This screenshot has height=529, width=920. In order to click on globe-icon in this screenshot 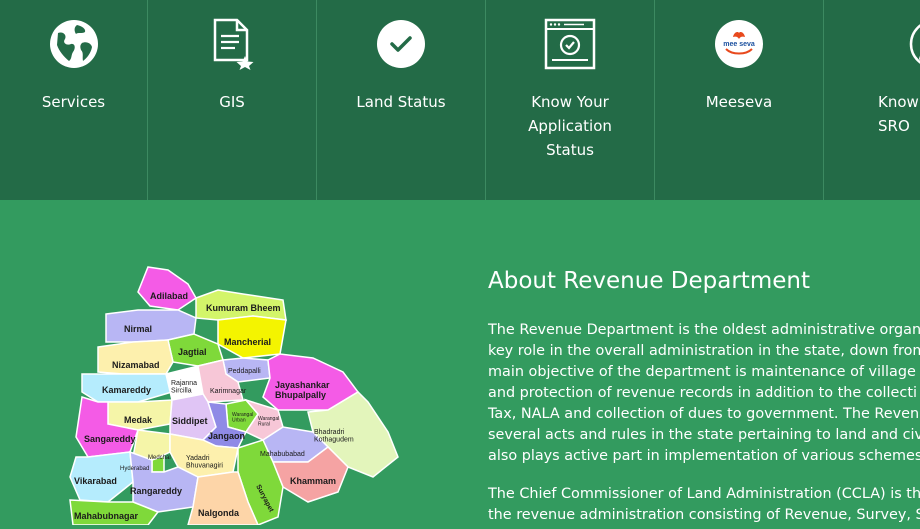, I will do `click(74, 44)`.